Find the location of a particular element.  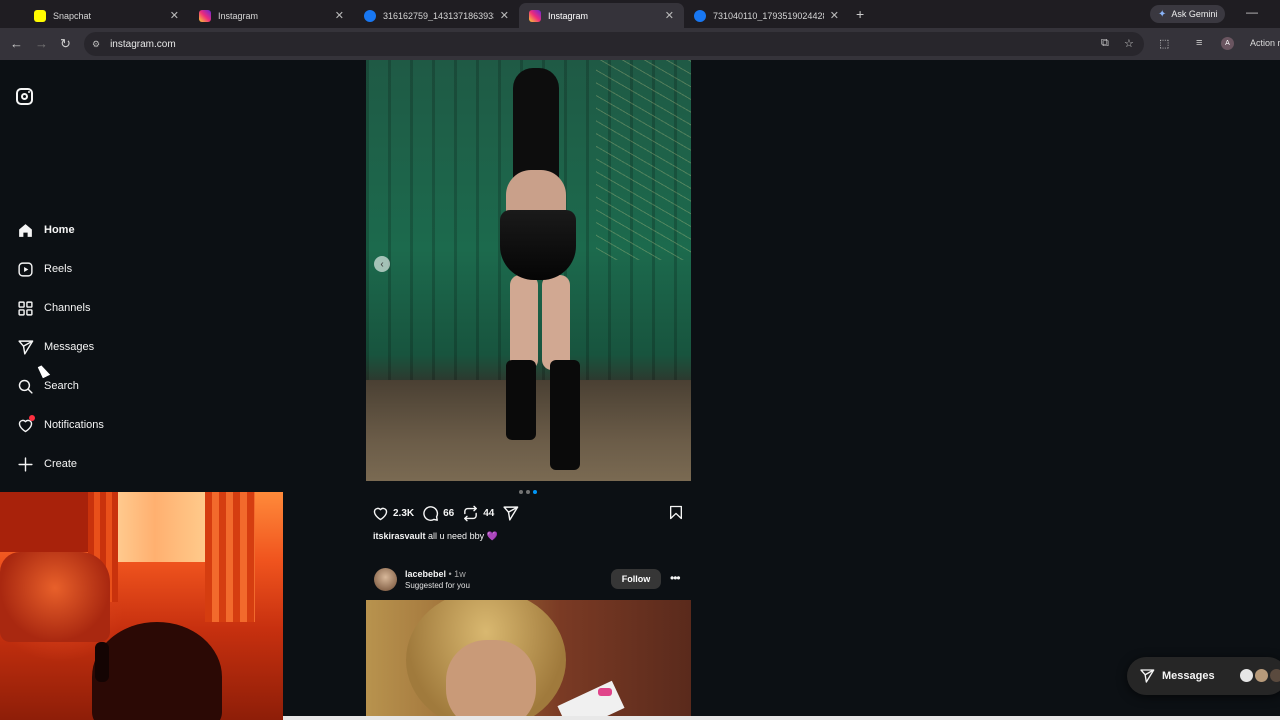

tab-facebook-1: 316162759_1431371863933185 ✕ is located at coordinates (436, 15).